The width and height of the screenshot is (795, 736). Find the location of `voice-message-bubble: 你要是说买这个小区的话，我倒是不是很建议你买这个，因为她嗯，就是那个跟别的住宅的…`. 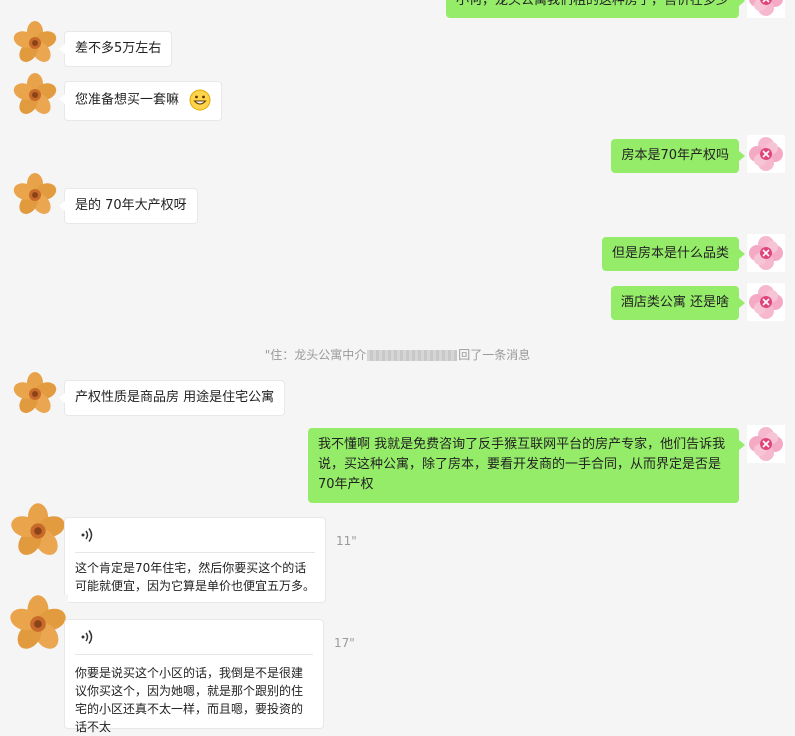

voice-message-bubble: 你要是说买这个小区的话，我倒是不是很建议你买这个，因为她嗯，就是那个跟别的住宅的… is located at coordinates (194, 676).